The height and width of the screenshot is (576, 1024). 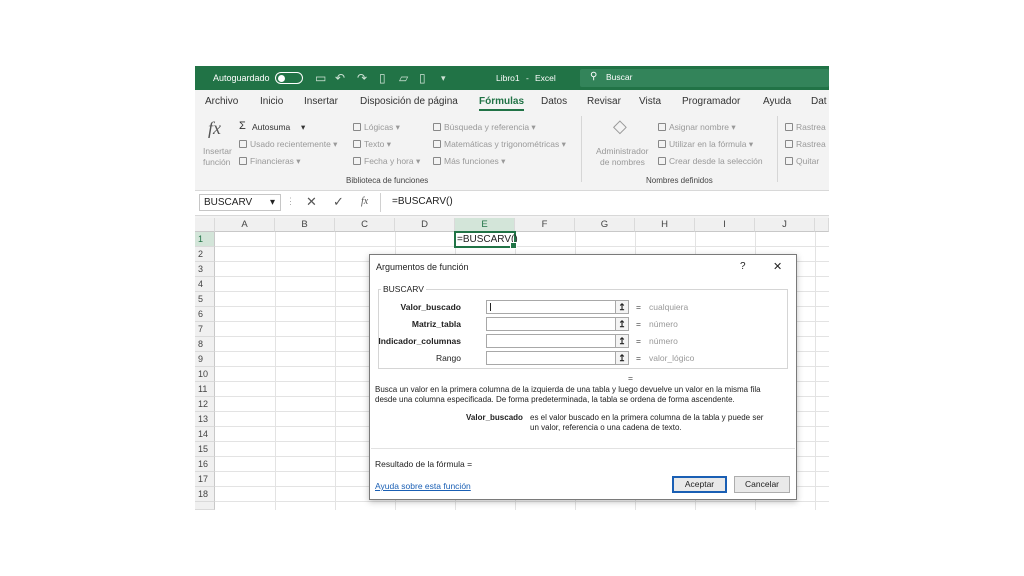 I want to click on formula-input: =BUSCARV(), so click(x=422, y=201).